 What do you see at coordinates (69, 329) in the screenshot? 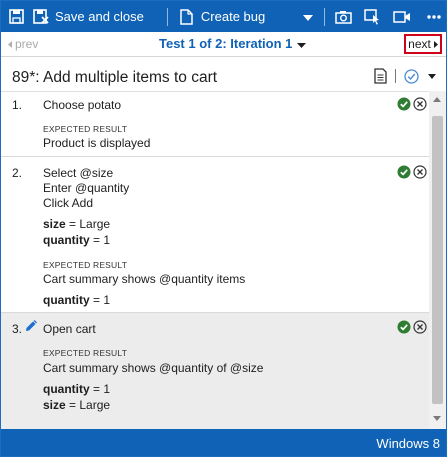
I see `step-action: Open cart` at bounding box center [69, 329].